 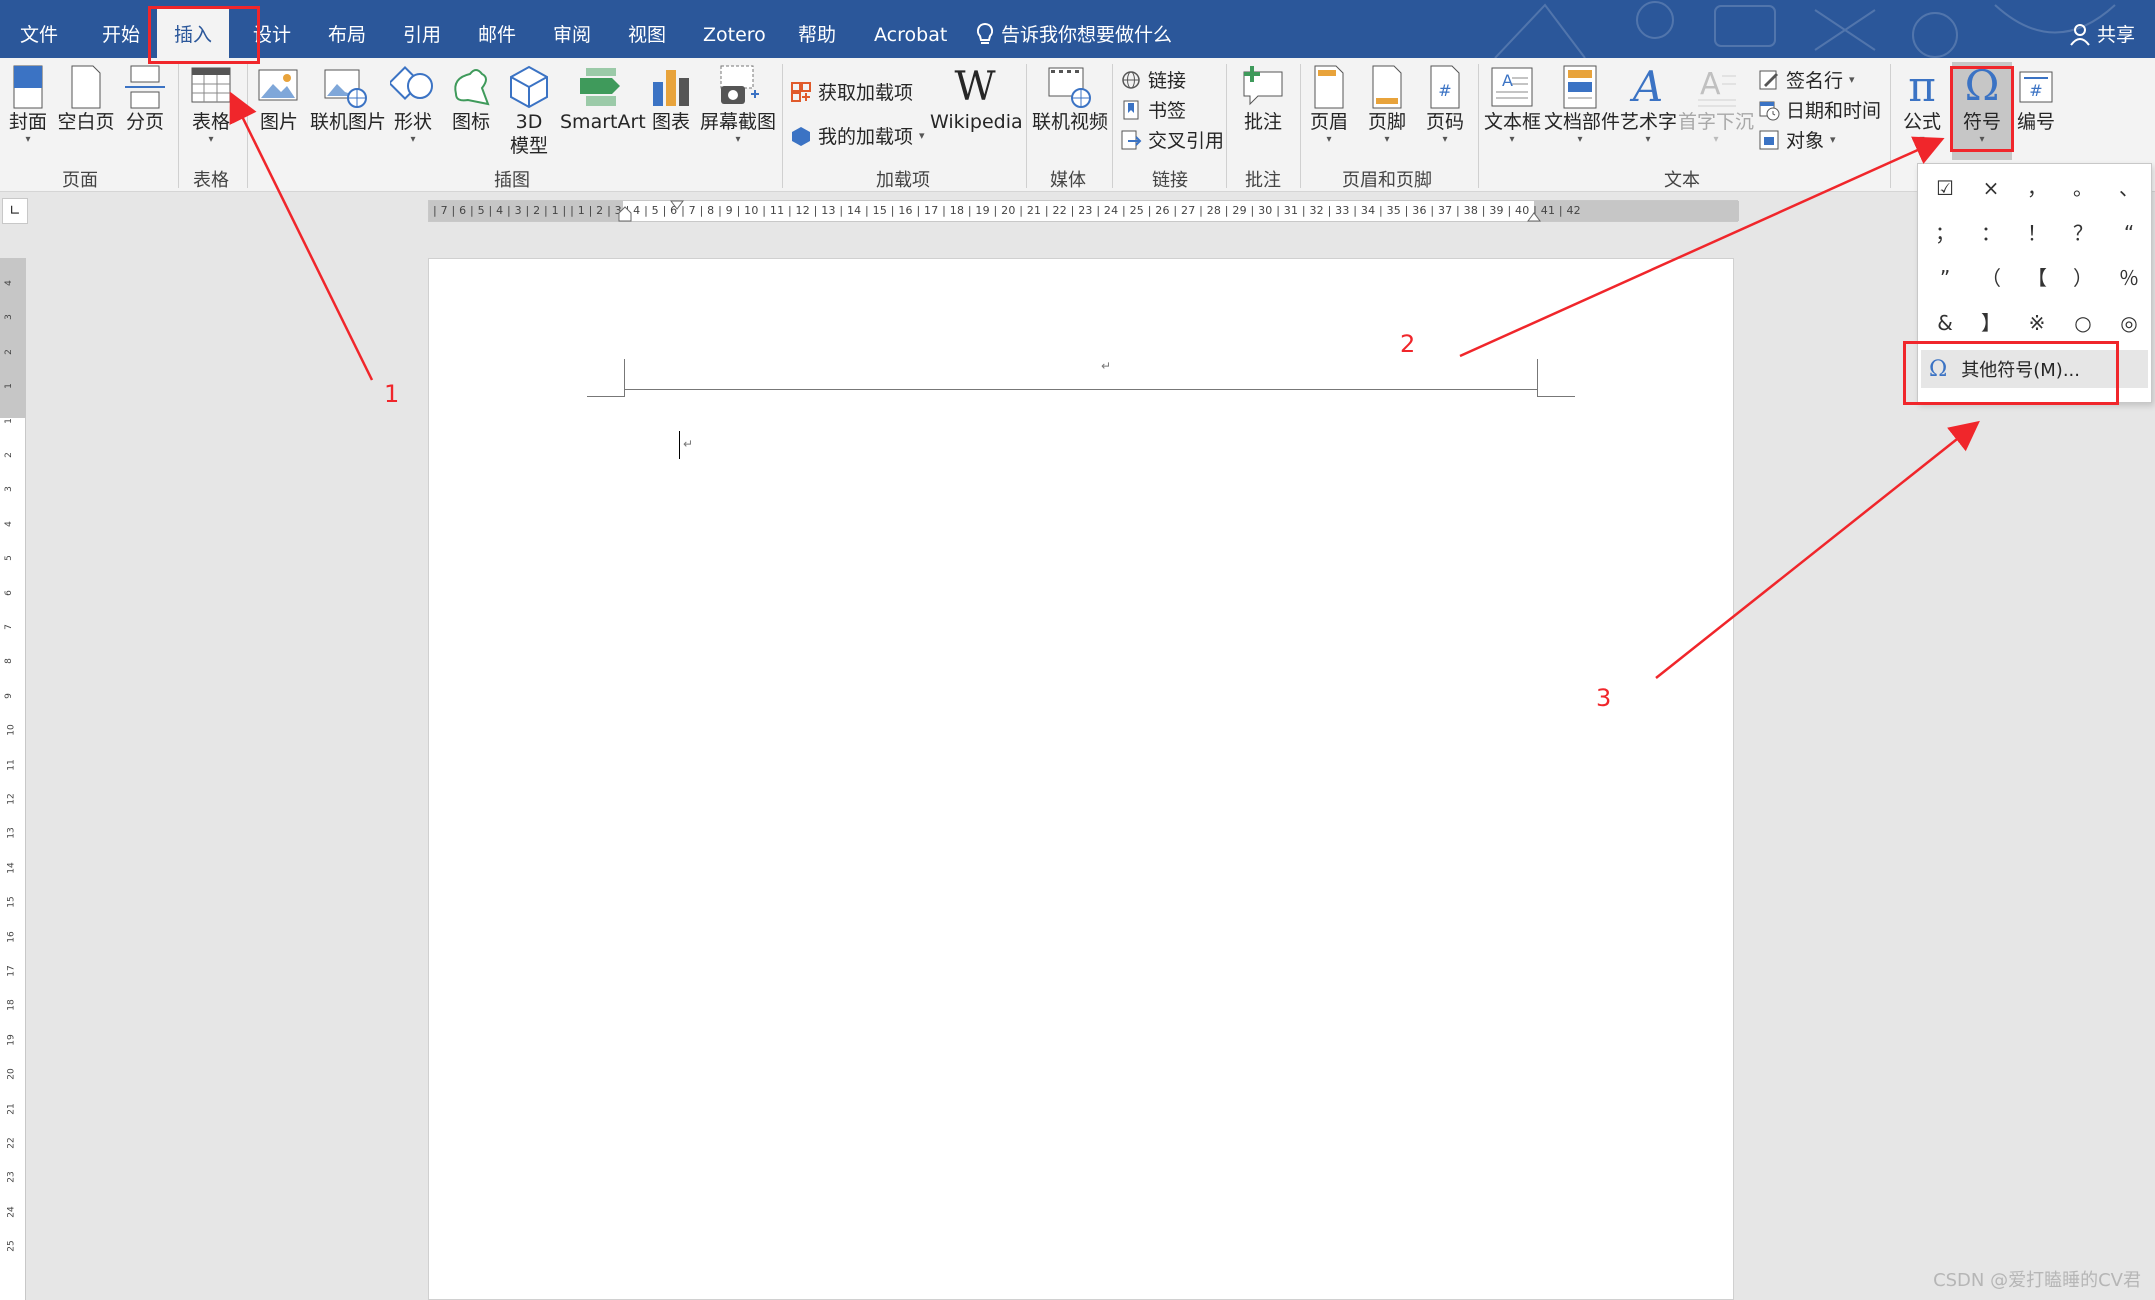 I want to click on online-video-button: 联机视频, so click(x=1070, y=99).